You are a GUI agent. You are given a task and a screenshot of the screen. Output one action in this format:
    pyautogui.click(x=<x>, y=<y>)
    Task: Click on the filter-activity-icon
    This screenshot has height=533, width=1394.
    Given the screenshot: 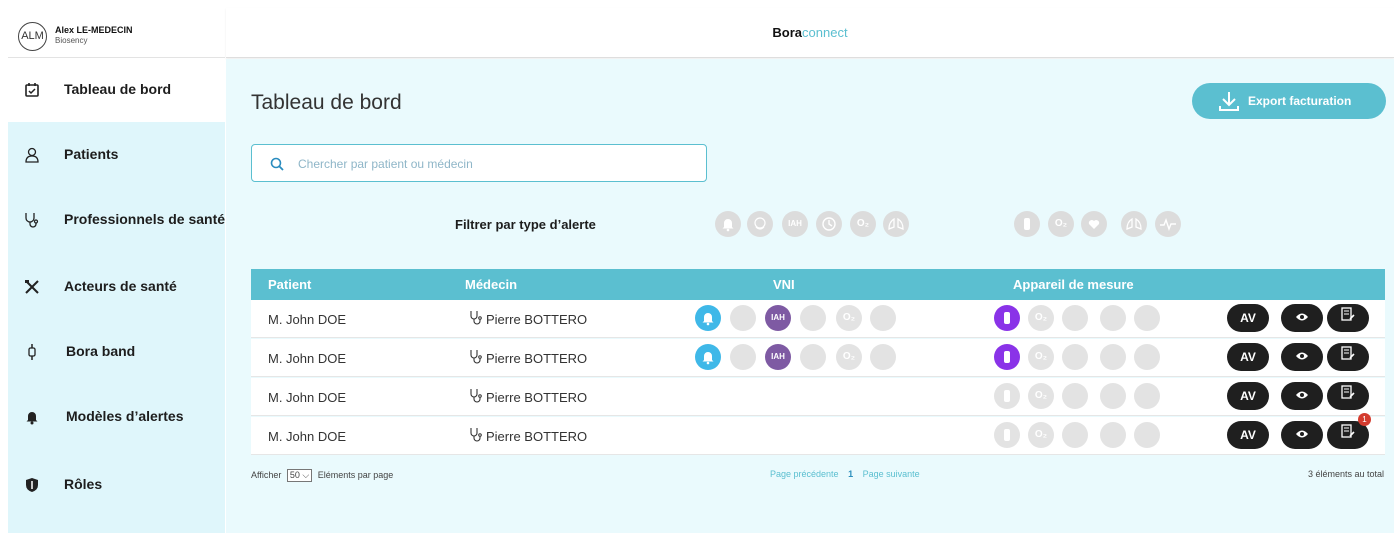 What is the action you would take?
    pyautogui.click(x=1168, y=224)
    